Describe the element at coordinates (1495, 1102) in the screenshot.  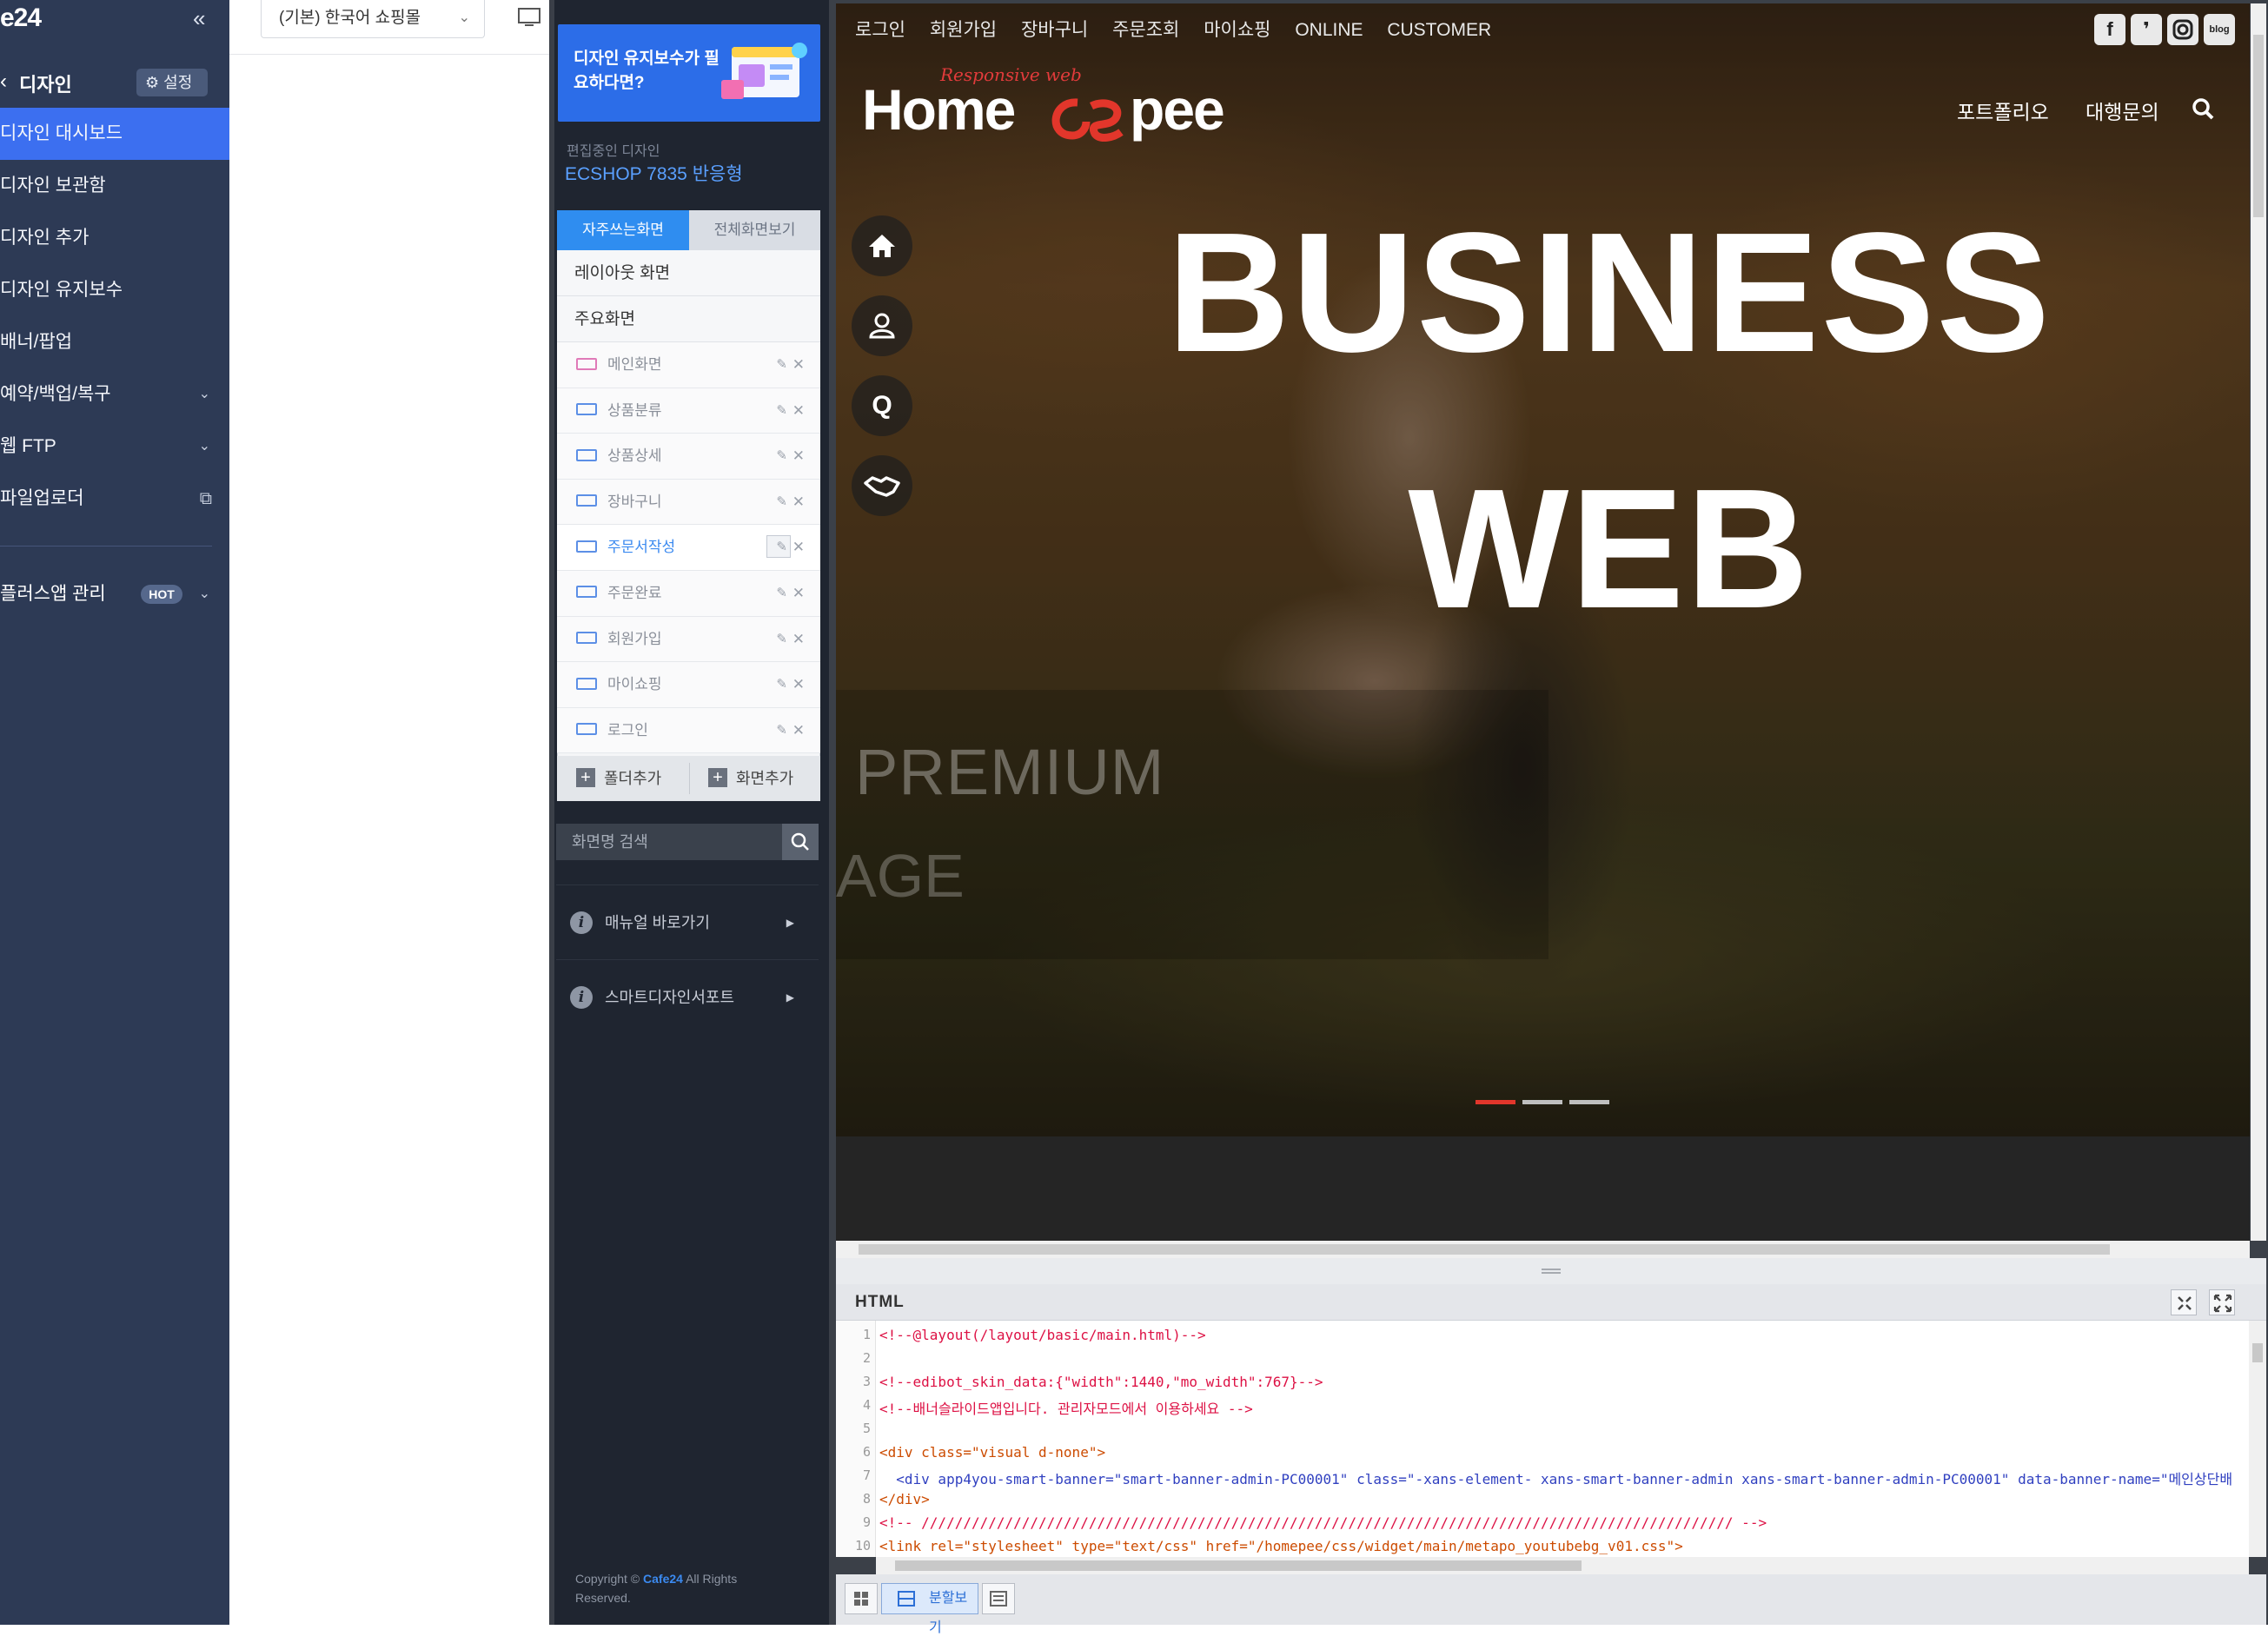
I see `slider-dot-active` at that location.